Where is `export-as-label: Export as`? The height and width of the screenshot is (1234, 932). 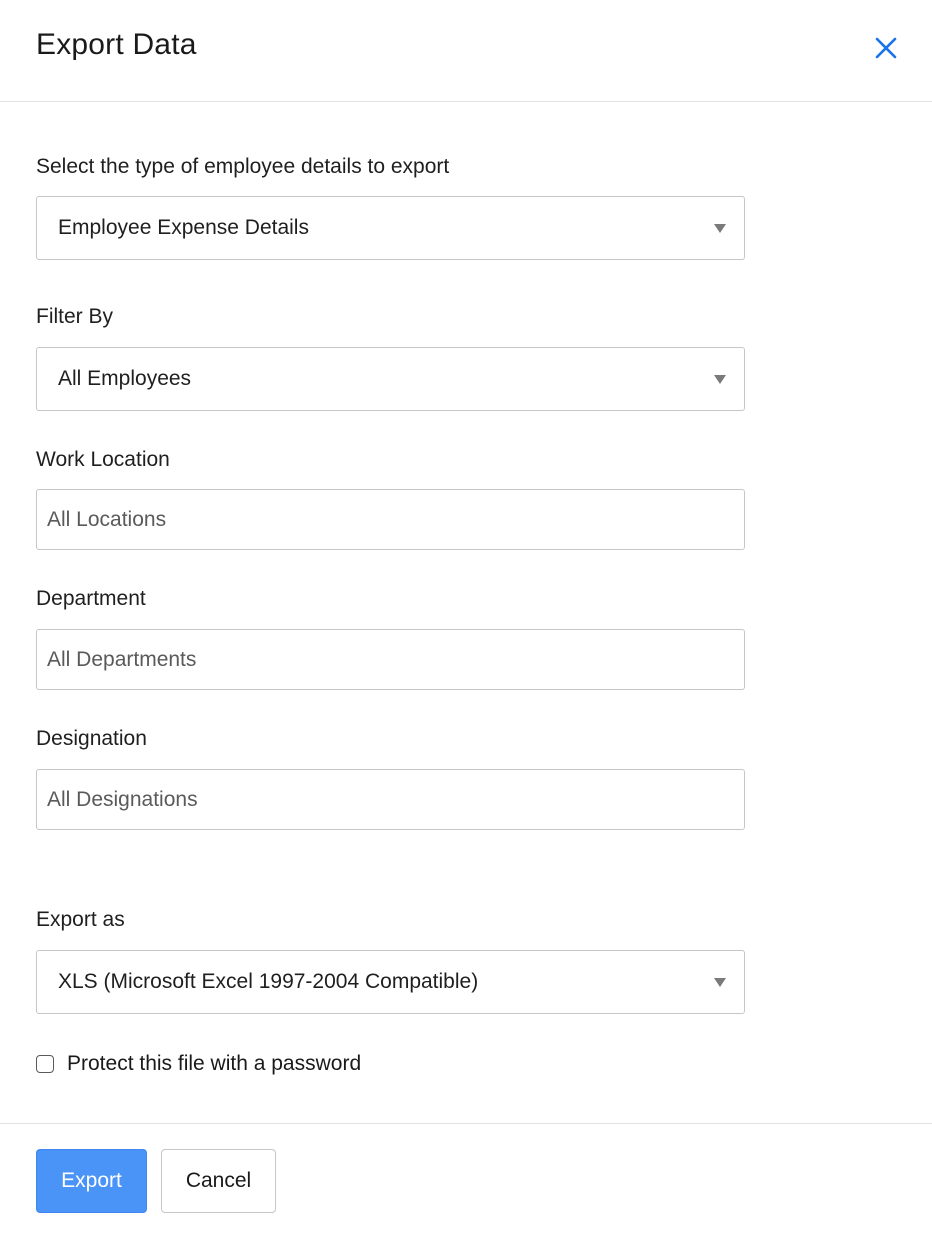
export-as-label: Export as is located at coordinates (80, 919).